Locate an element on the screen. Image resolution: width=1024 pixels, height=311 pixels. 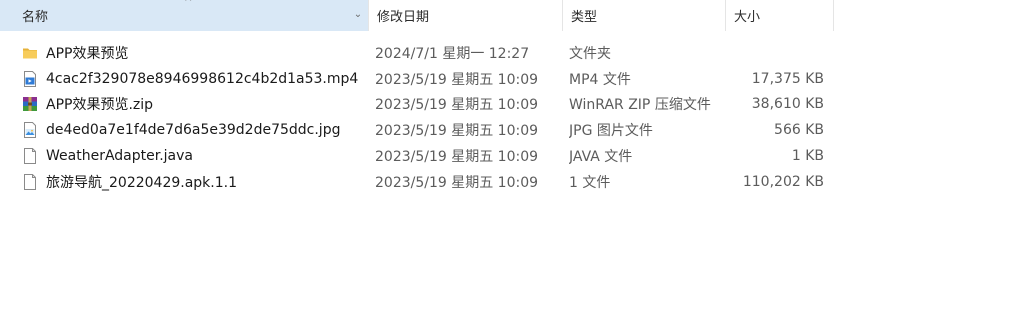
file-size: 17,375 KB is located at coordinates (787, 78).